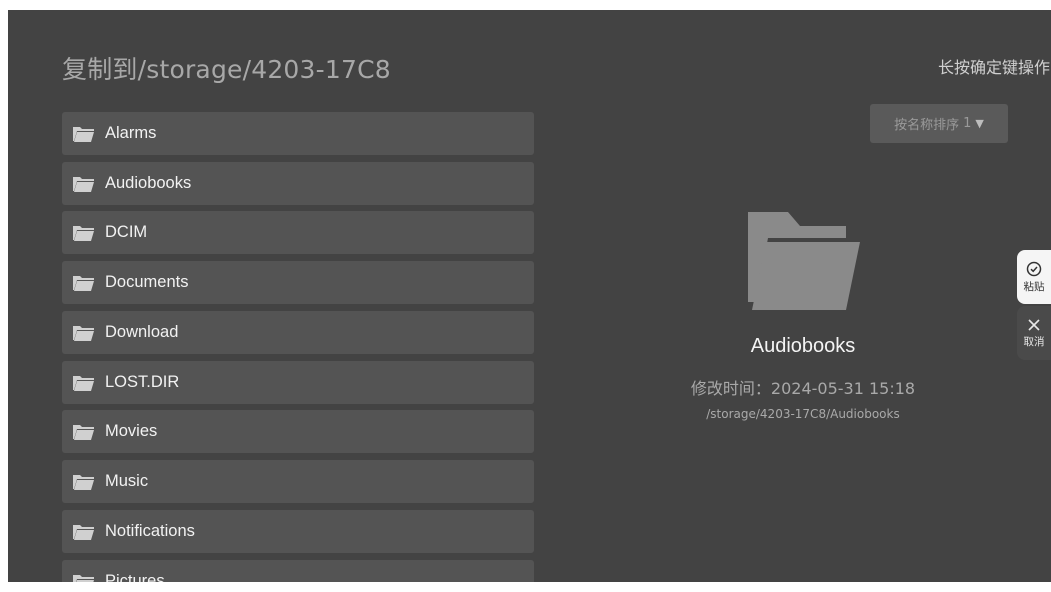  What do you see at coordinates (298, 282) in the screenshot?
I see `folder-item-documents: Documents` at bounding box center [298, 282].